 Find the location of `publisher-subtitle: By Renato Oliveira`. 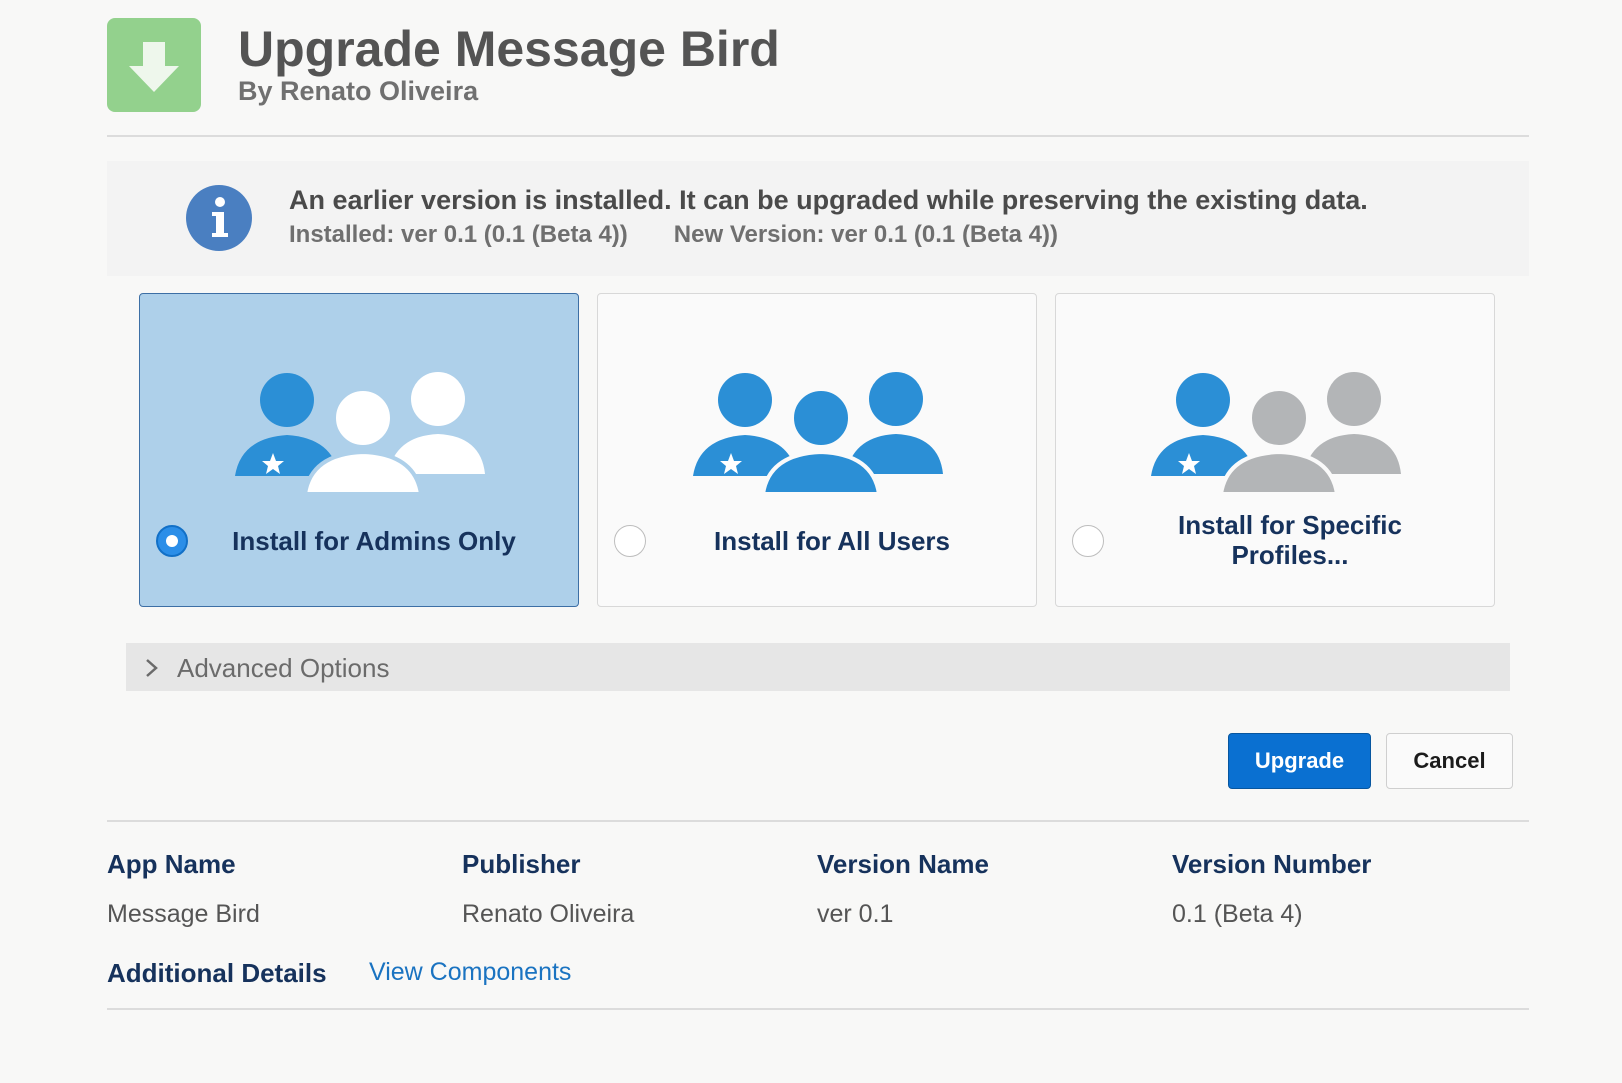

publisher-subtitle: By Renato Oliveira is located at coordinates (358, 91).